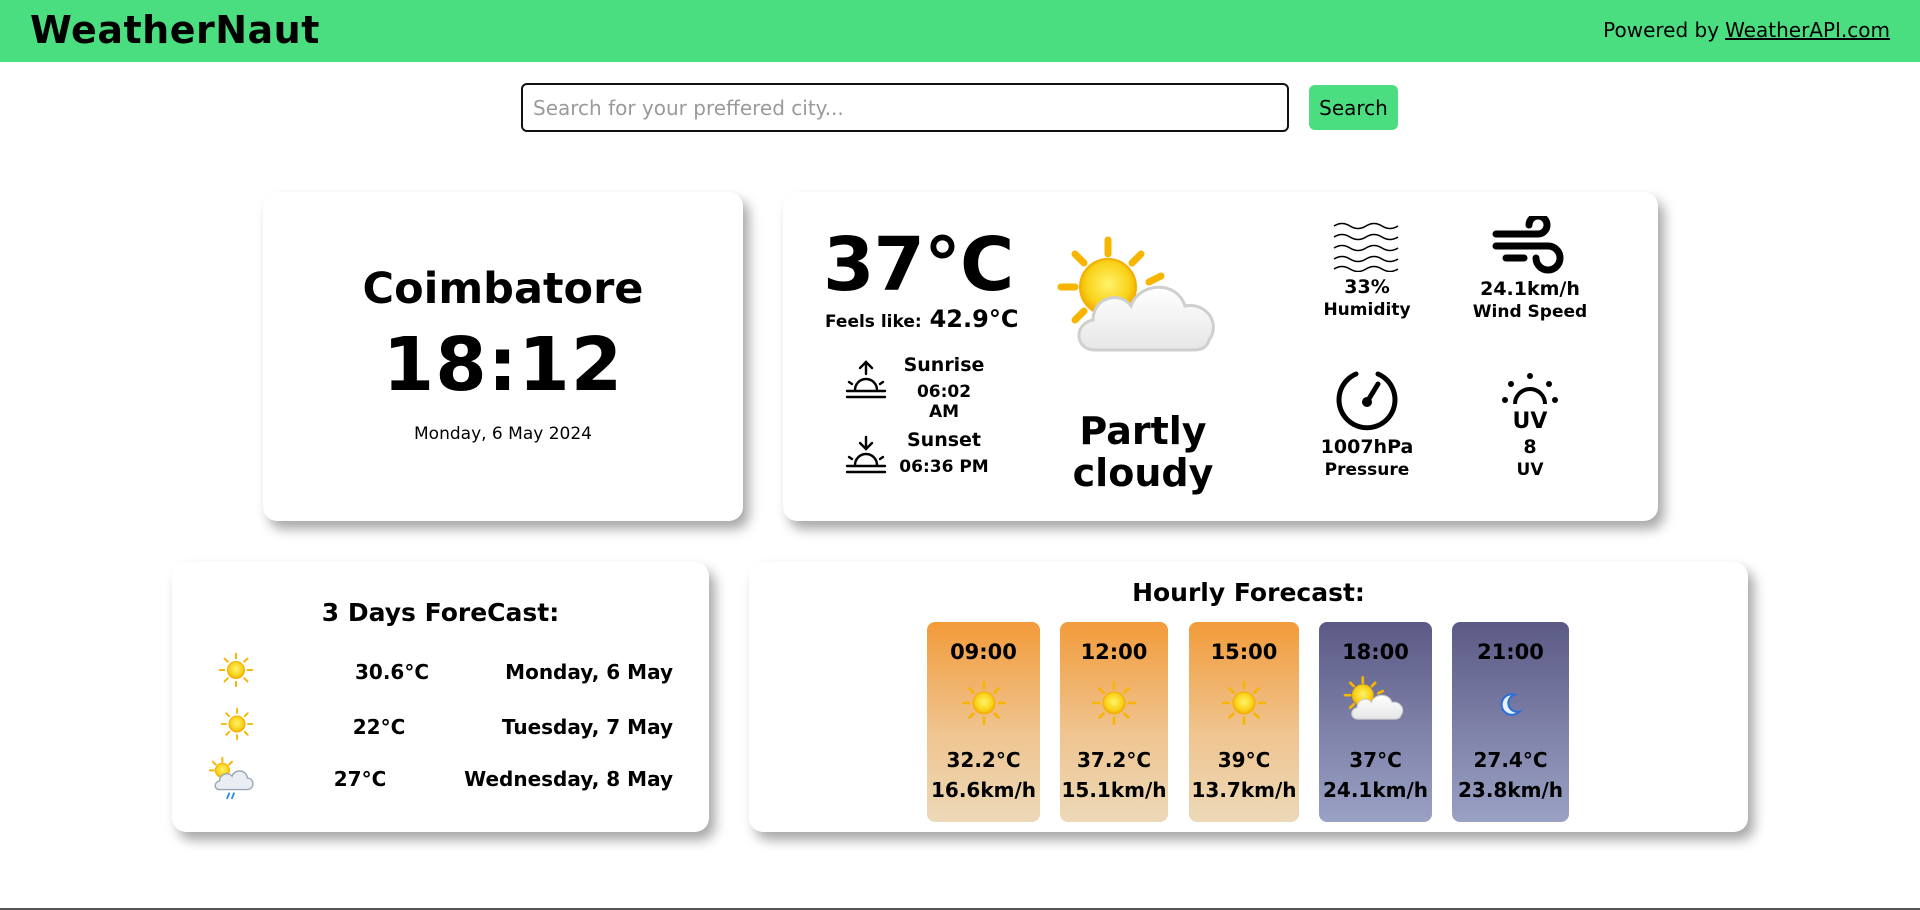 Image resolution: width=1920 pixels, height=910 pixels. What do you see at coordinates (1366, 247) in the screenshot?
I see `humidity-waves-icon` at bounding box center [1366, 247].